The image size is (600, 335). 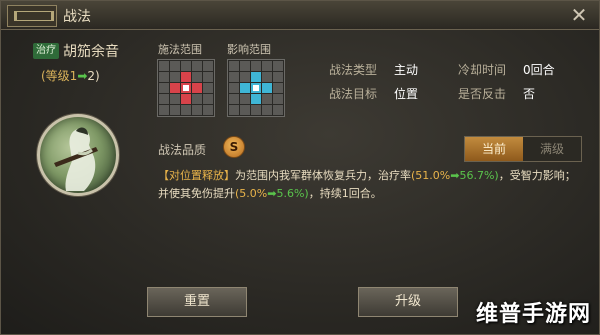 What do you see at coordinates (408, 302) in the screenshot?
I see `upgrade-button: 升级` at bounding box center [408, 302].